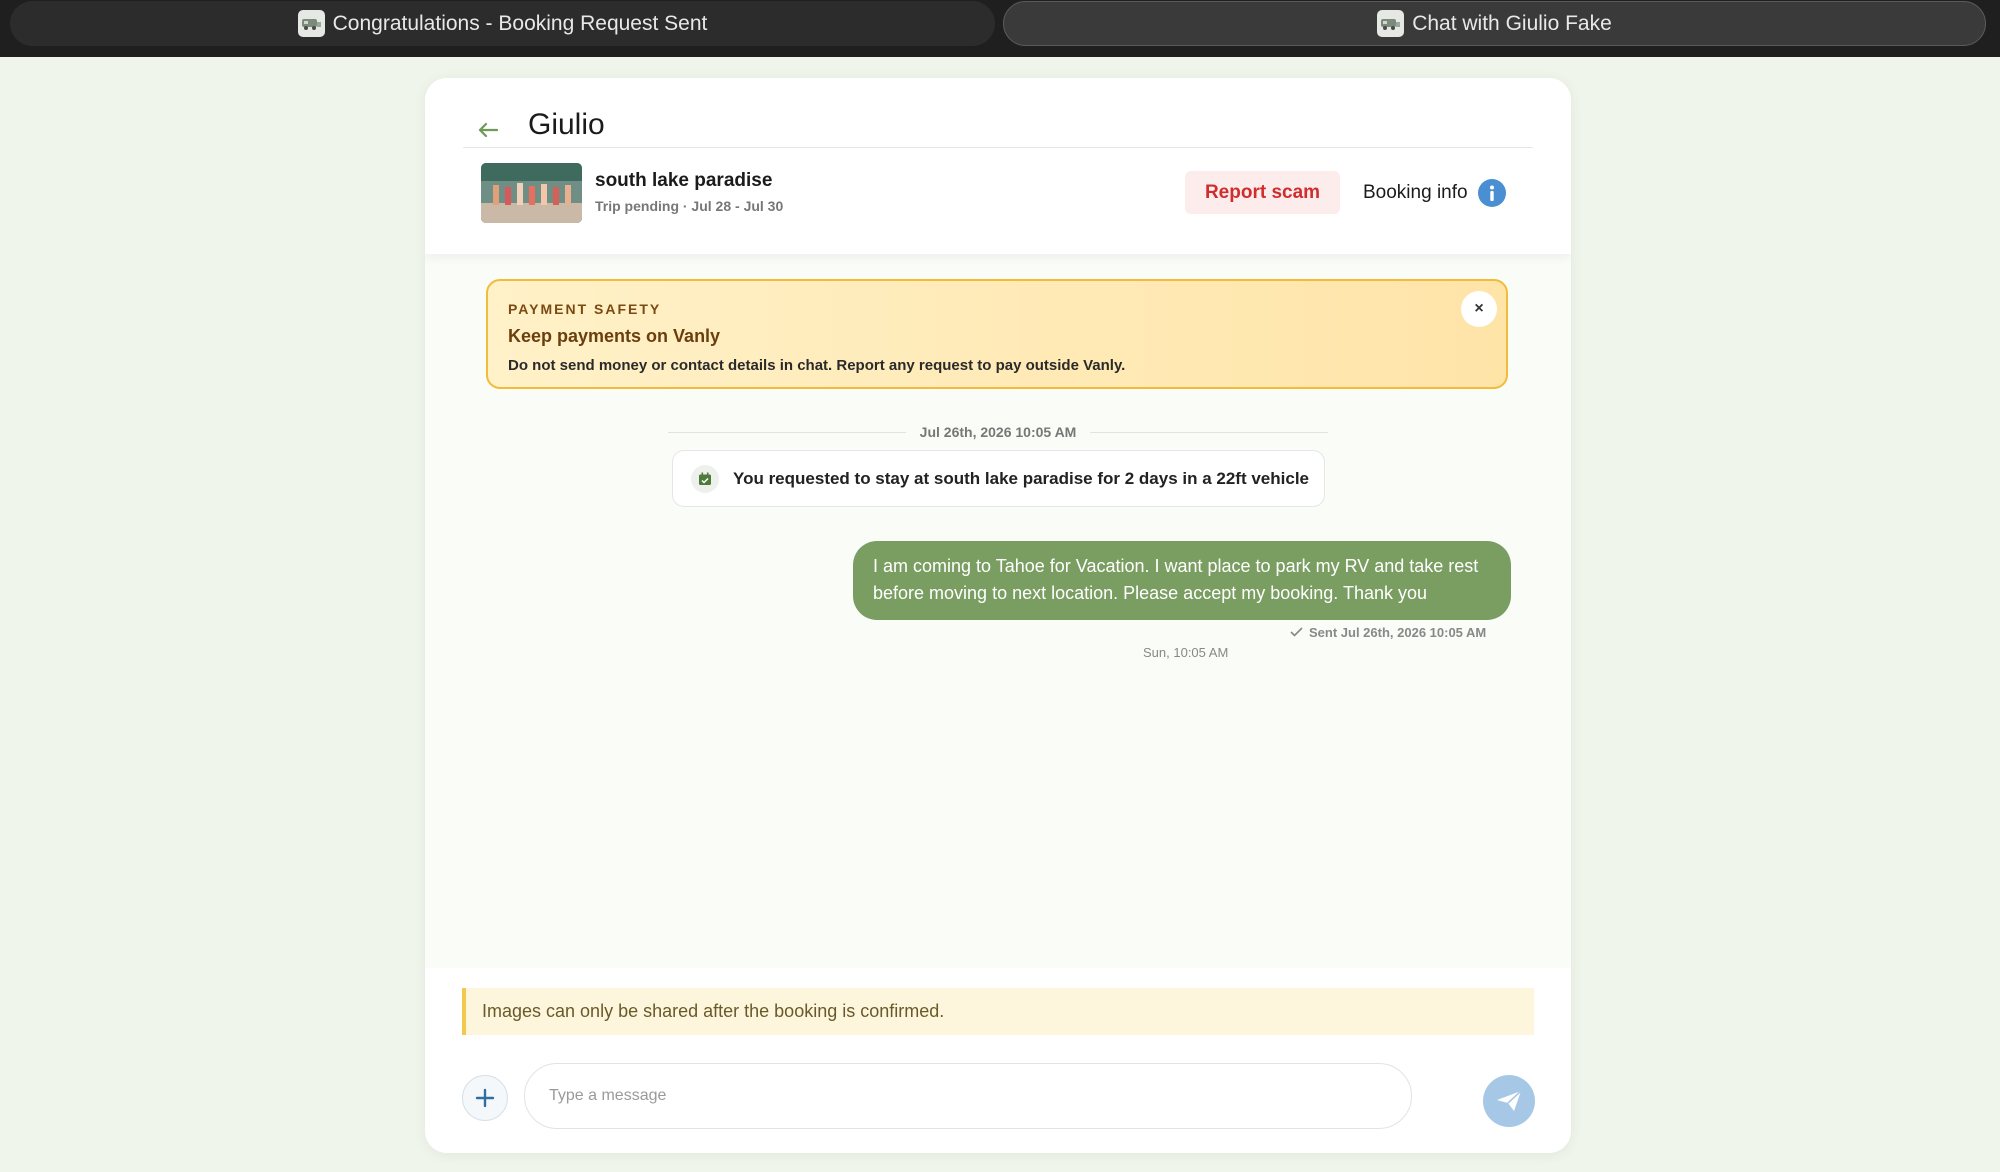 The width and height of the screenshot is (2000, 1172). I want to click on info-icon, so click(1491, 193).